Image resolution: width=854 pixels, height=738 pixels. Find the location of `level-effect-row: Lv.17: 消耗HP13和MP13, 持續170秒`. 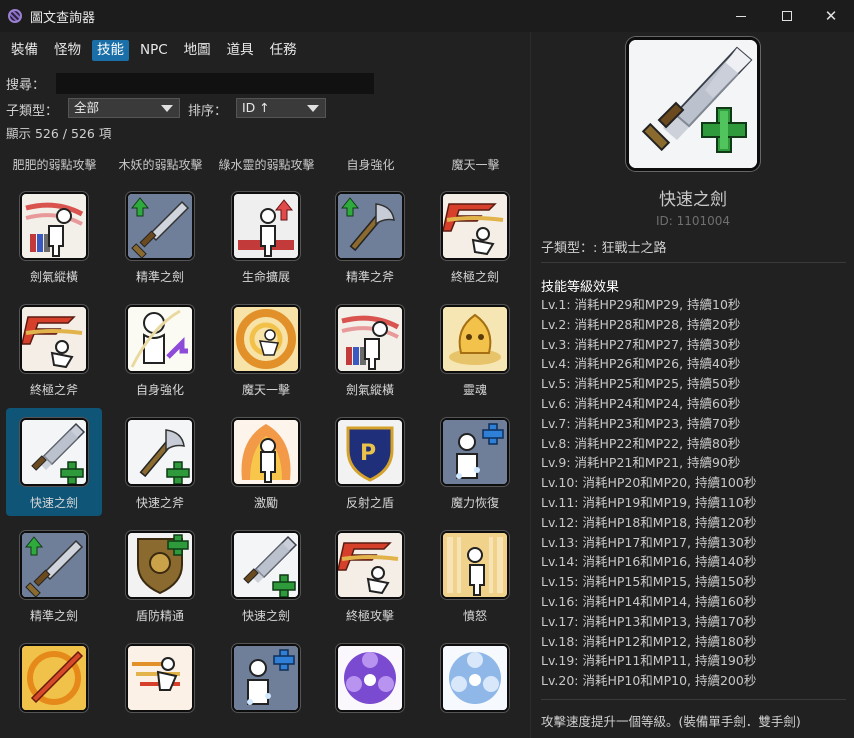

level-effect-row: Lv.17: 消耗HP13和MP13, 持續170秒 is located at coordinates (649, 621).